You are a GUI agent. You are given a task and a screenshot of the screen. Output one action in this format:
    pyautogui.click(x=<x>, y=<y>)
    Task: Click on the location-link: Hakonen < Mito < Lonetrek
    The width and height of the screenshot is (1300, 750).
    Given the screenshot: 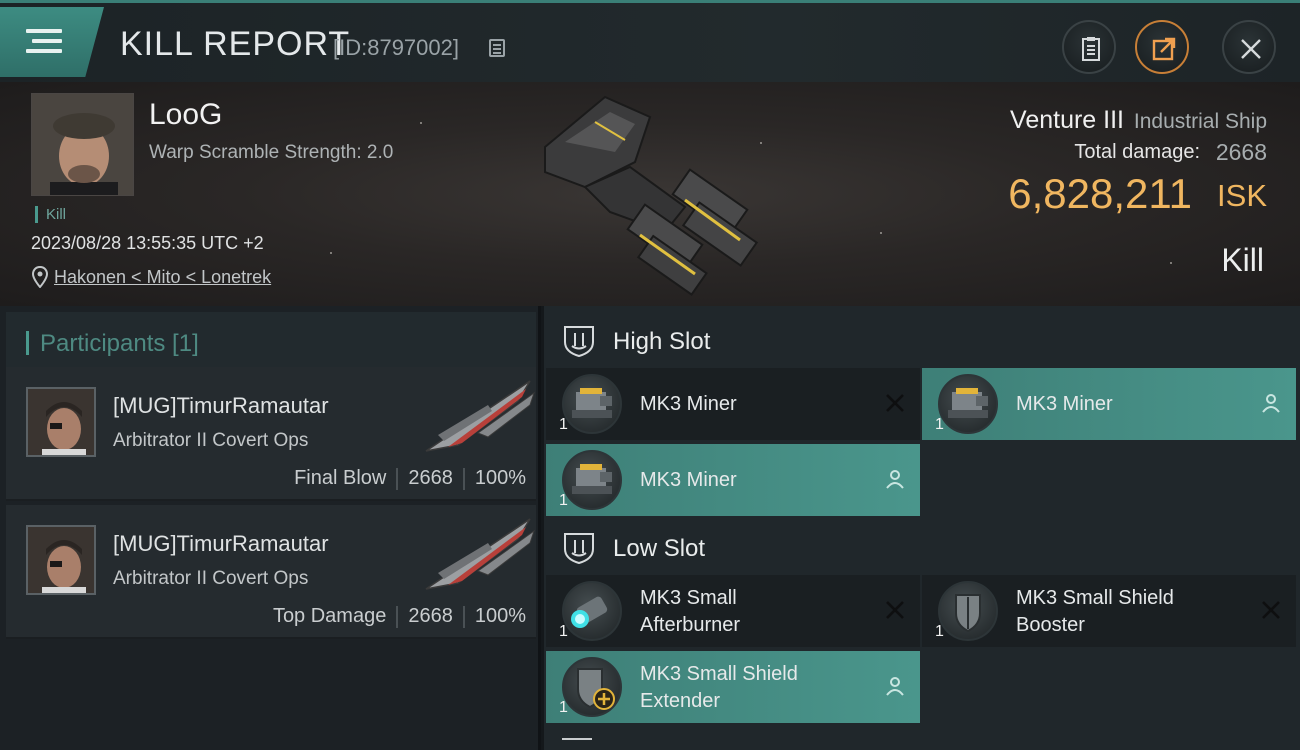 What is the action you would take?
    pyautogui.click(x=162, y=277)
    